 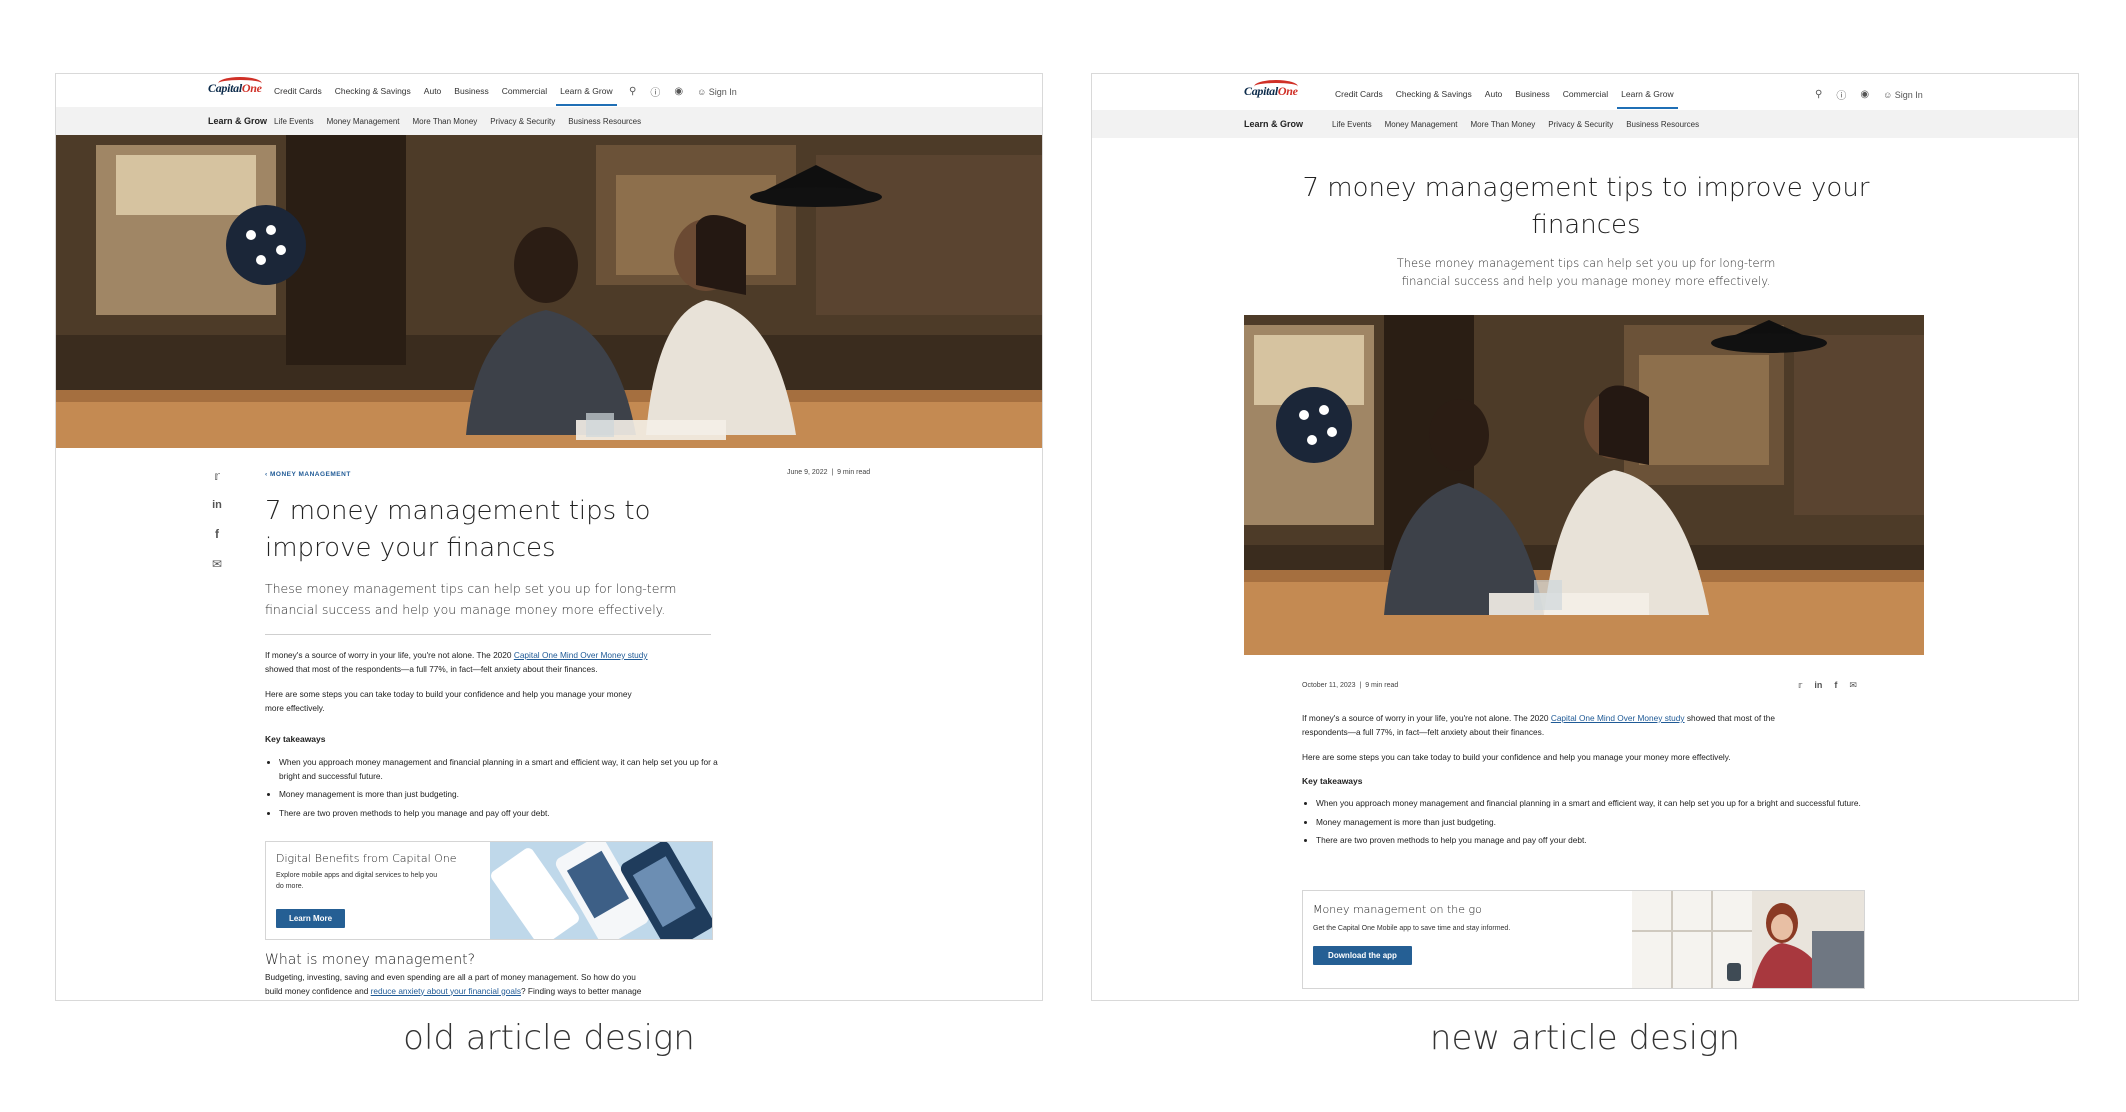 What do you see at coordinates (308, 474) in the screenshot?
I see `category-breadcrumb: ‹ MONEY MANAGEMENT` at bounding box center [308, 474].